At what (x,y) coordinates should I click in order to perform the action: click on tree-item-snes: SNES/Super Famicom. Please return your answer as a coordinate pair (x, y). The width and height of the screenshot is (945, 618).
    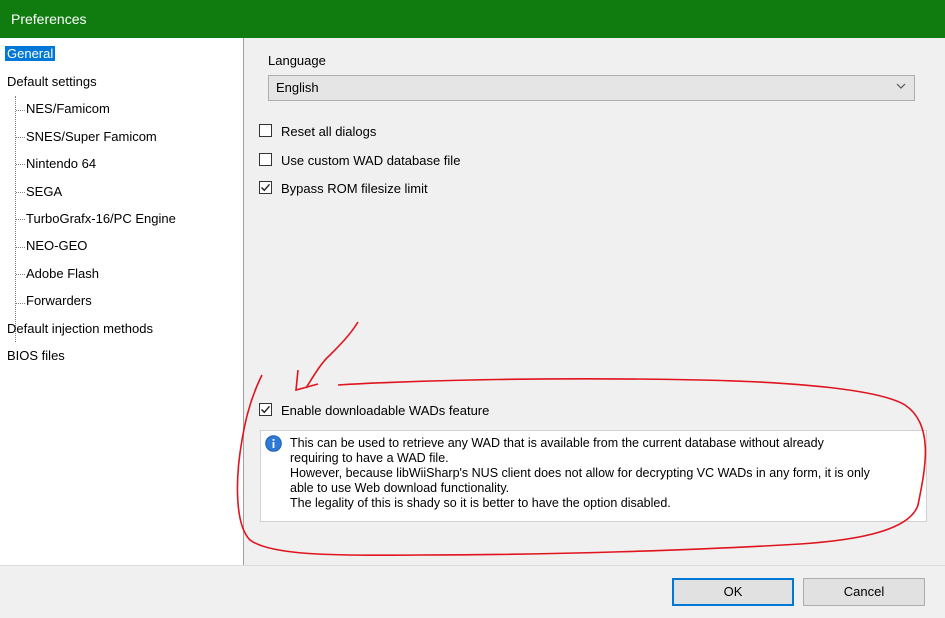
    Looking at the image, I should click on (91, 137).